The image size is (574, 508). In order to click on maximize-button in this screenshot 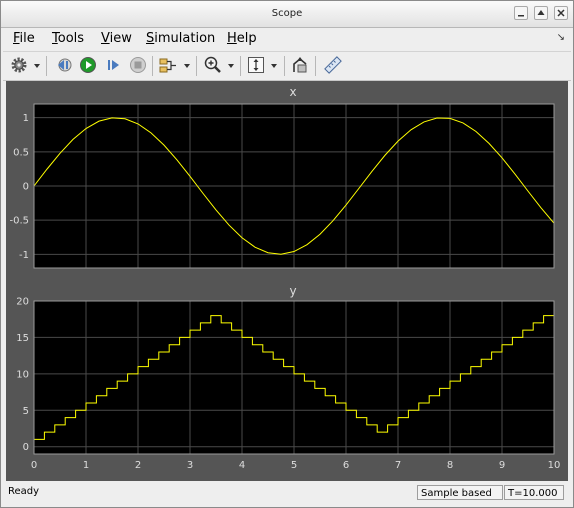, I will do `click(541, 13)`.